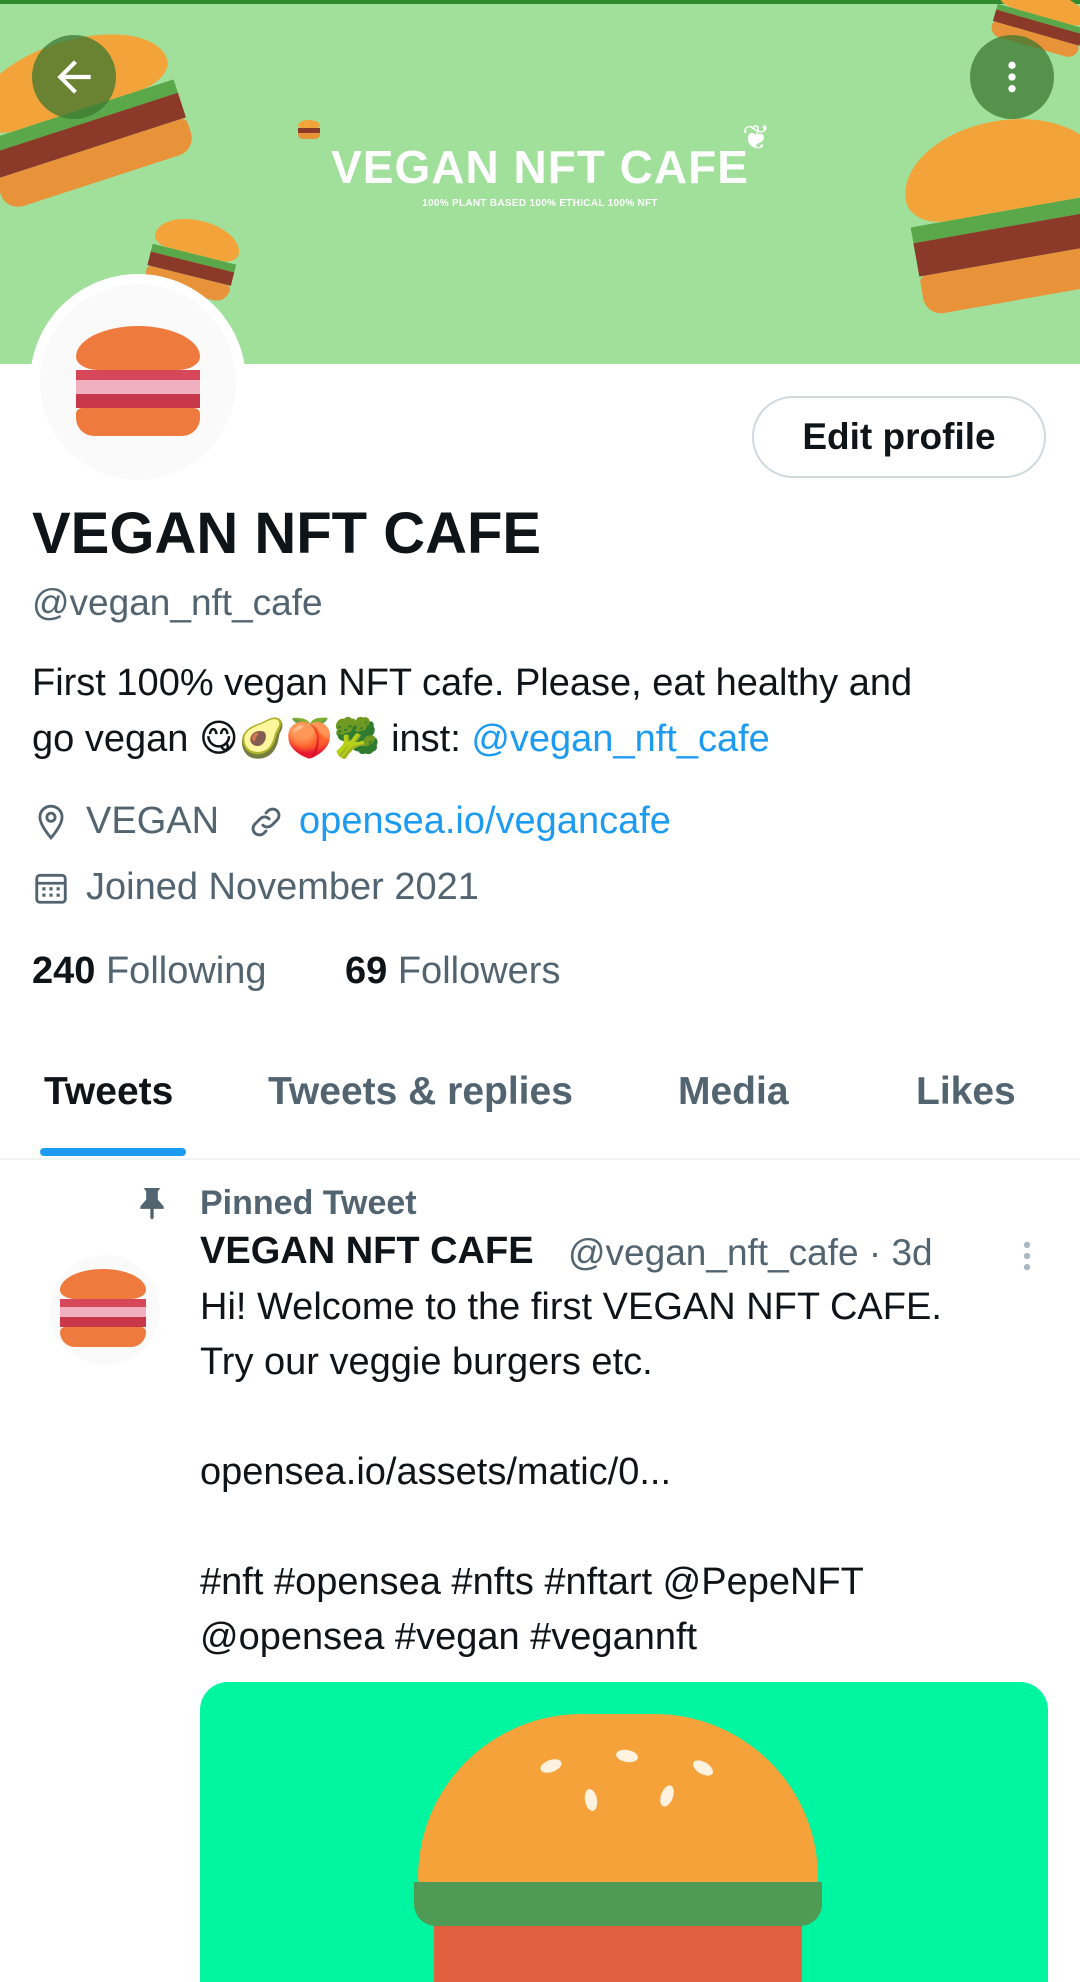 Image resolution: width=1080 pixels, height=1982 pixels. I want to click on joined-row: Joined November 2021, so click(255, 887).